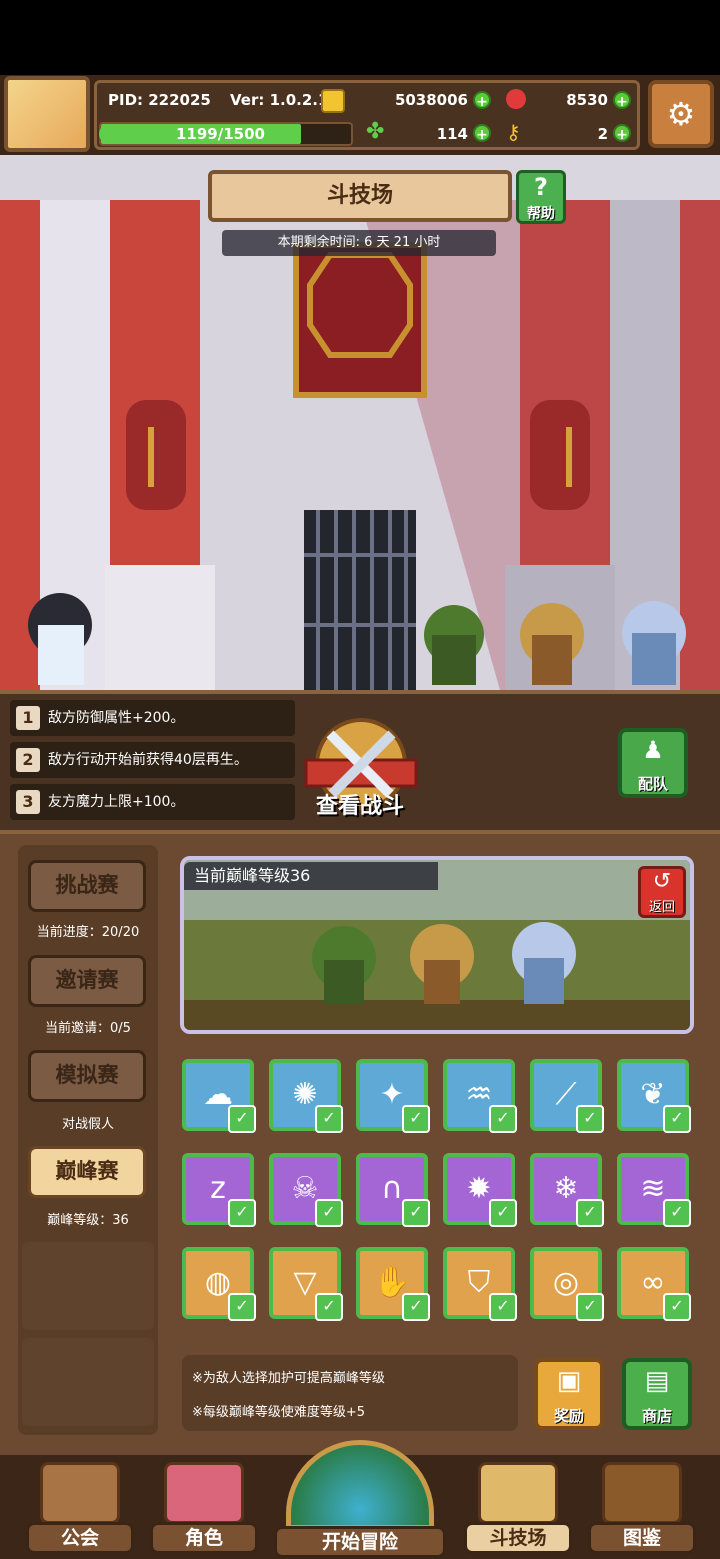 The width and height of the screenshot is (720, 1559). Describe the element at coordinates (375, 131) in the screenshot. I see `clover-icon: ✤` at that location.